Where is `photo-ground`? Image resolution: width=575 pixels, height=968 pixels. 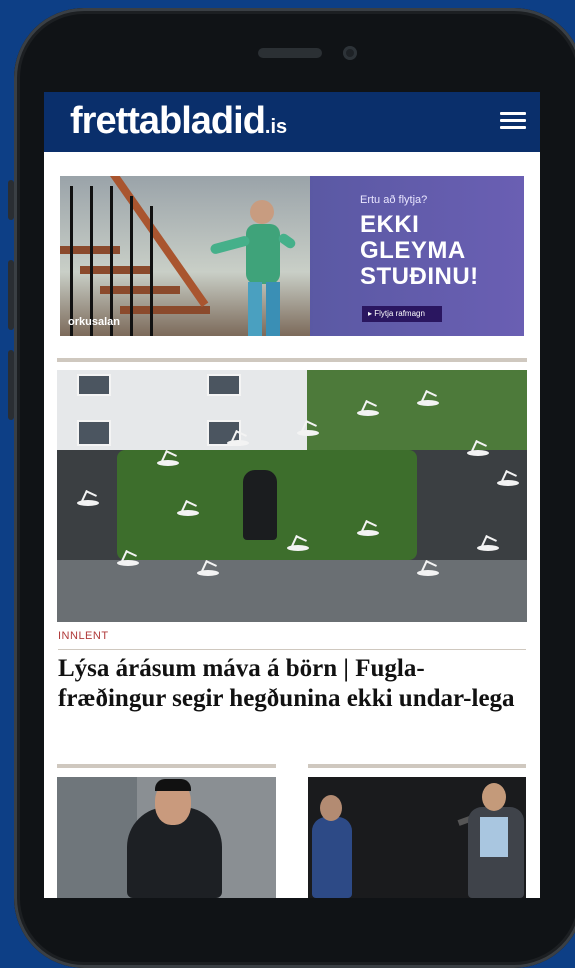 photo-ground is located at coordinates (292, 591).